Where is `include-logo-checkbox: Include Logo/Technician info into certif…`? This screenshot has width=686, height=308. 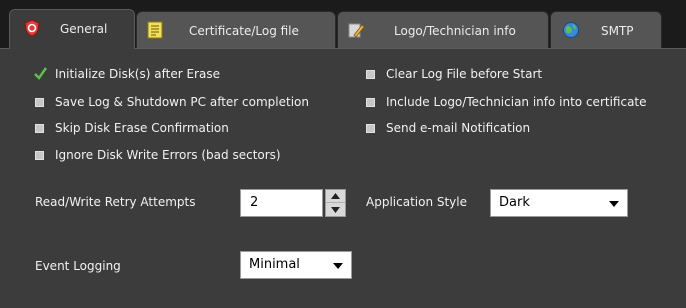
include-logo-checkbox: Include Logo/Technician info into certif… is located at coordinates (506, 102).